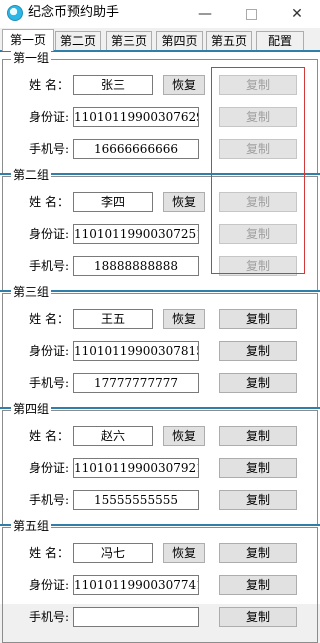 The image size is (320, 643). I want to click on minimize-button: —, so click(205, 14).